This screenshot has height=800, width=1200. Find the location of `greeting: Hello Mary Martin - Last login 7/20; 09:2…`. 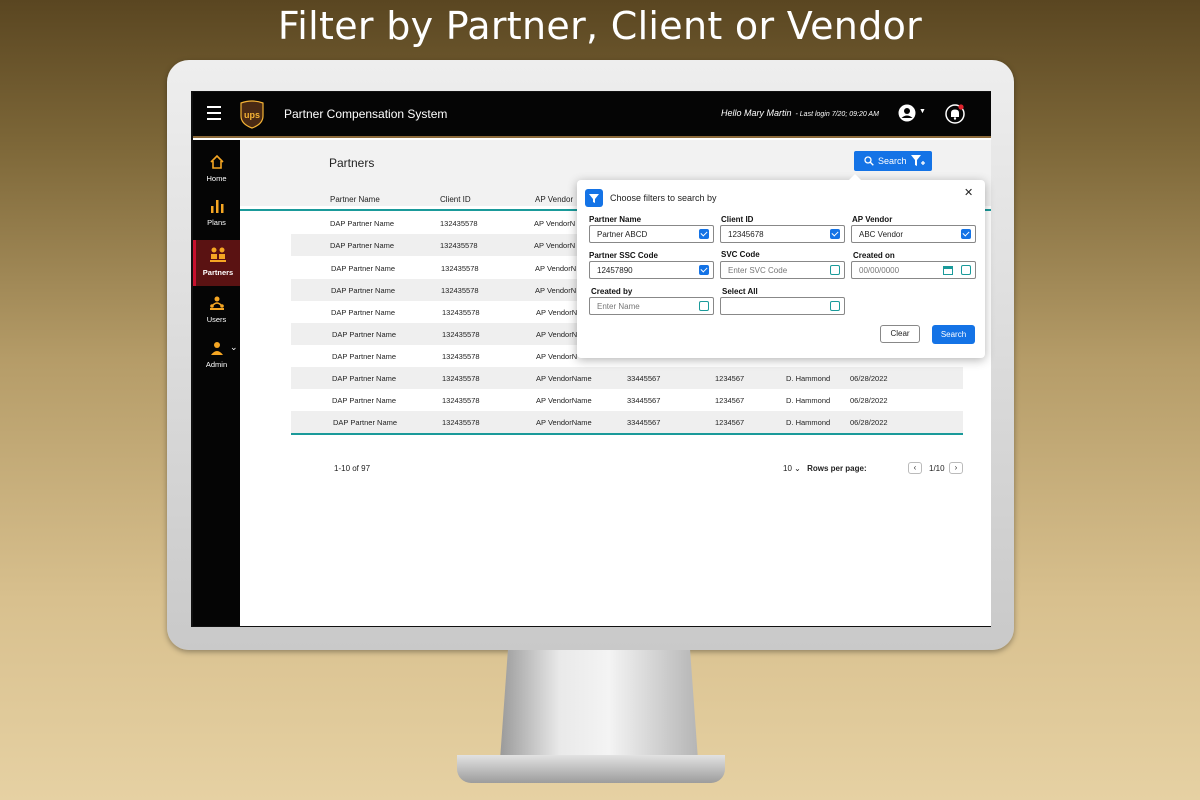

greeting: Hello Mary Martin - Last login 7/20; 09:2… is located at coordinates (800, 113).